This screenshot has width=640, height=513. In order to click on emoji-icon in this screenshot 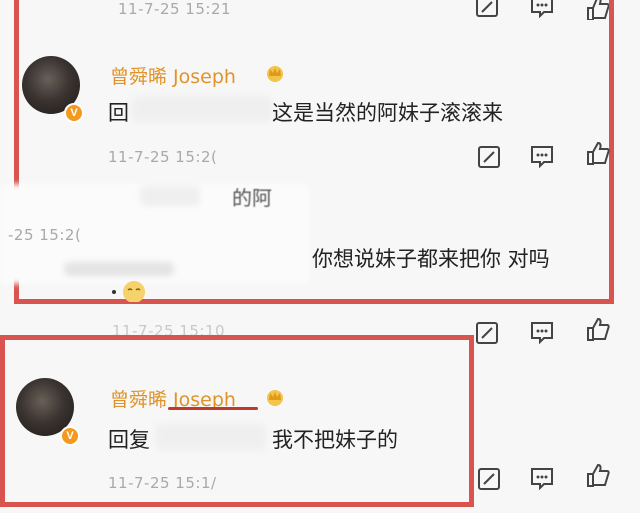, I will do `click(132, 293)`.